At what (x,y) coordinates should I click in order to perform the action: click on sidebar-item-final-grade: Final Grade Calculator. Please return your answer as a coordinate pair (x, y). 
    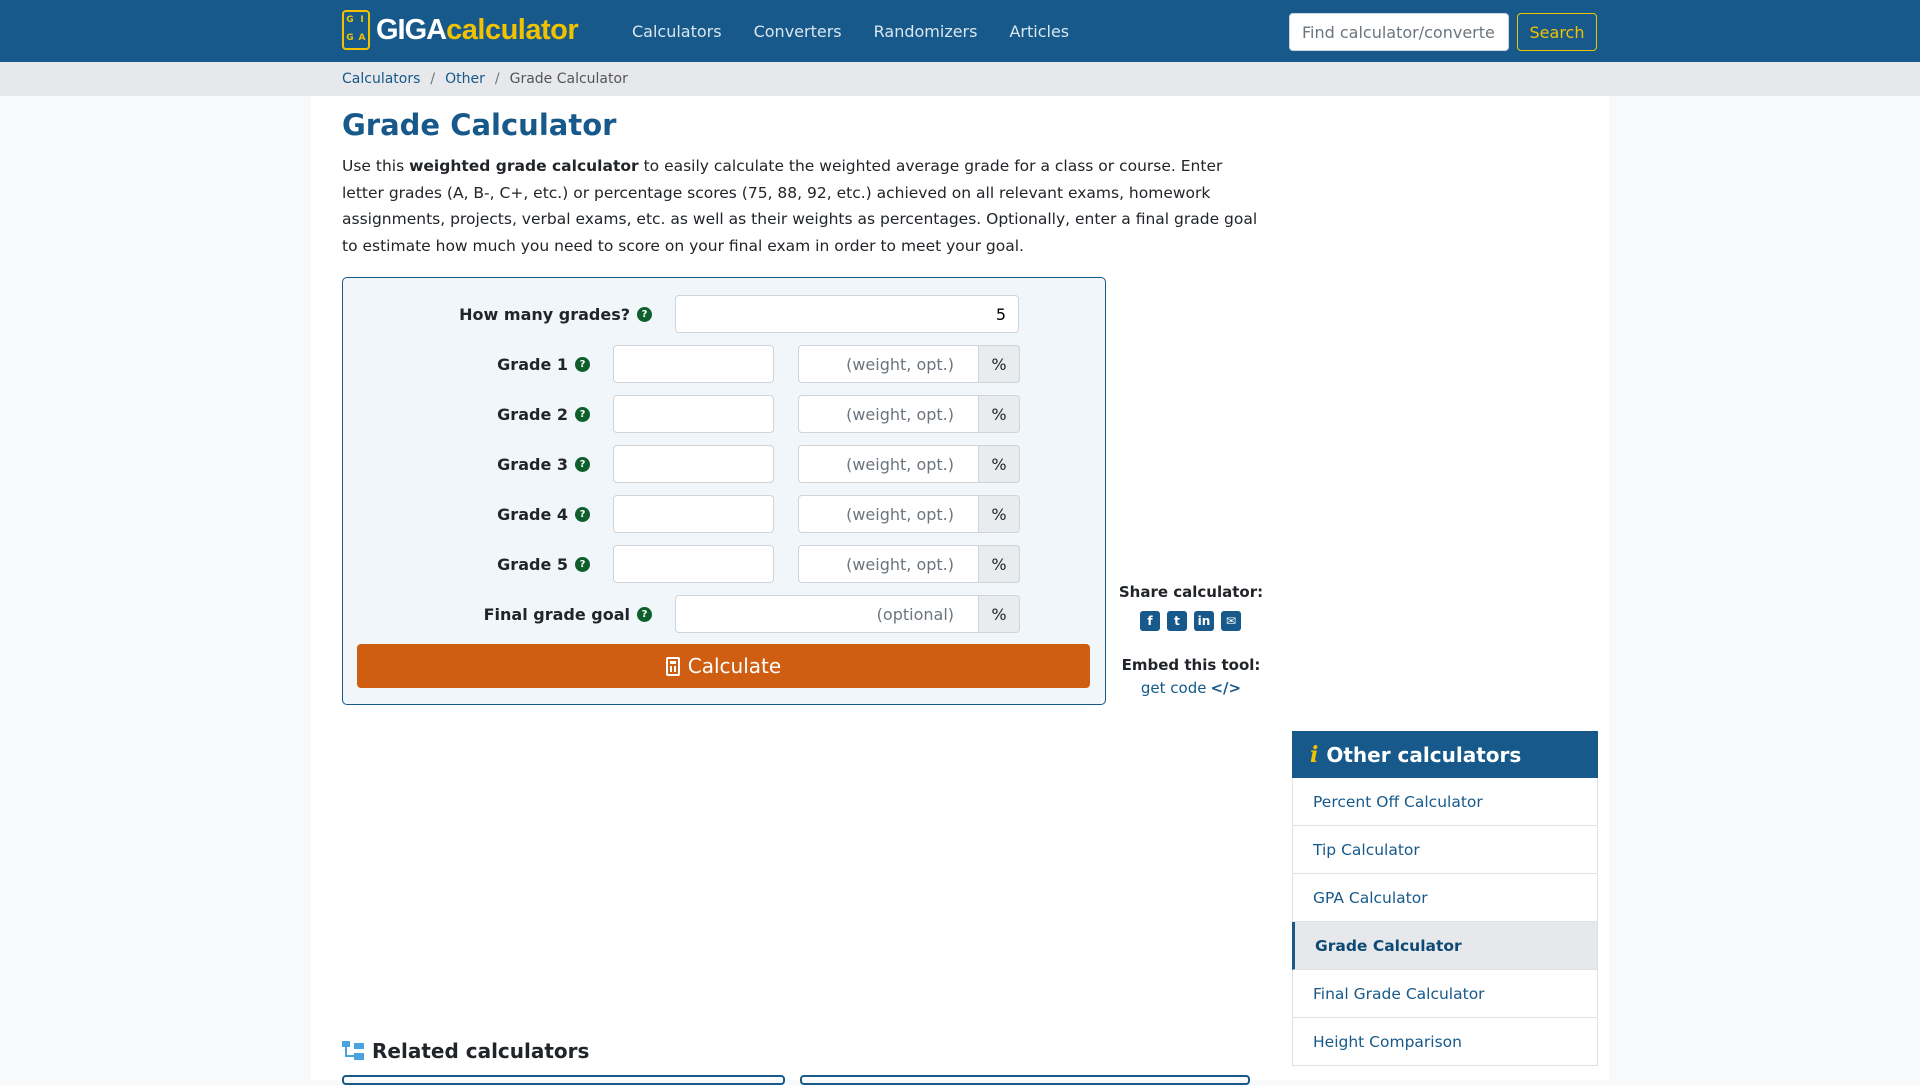
    Looking at the image, I should click on (1445, 994).